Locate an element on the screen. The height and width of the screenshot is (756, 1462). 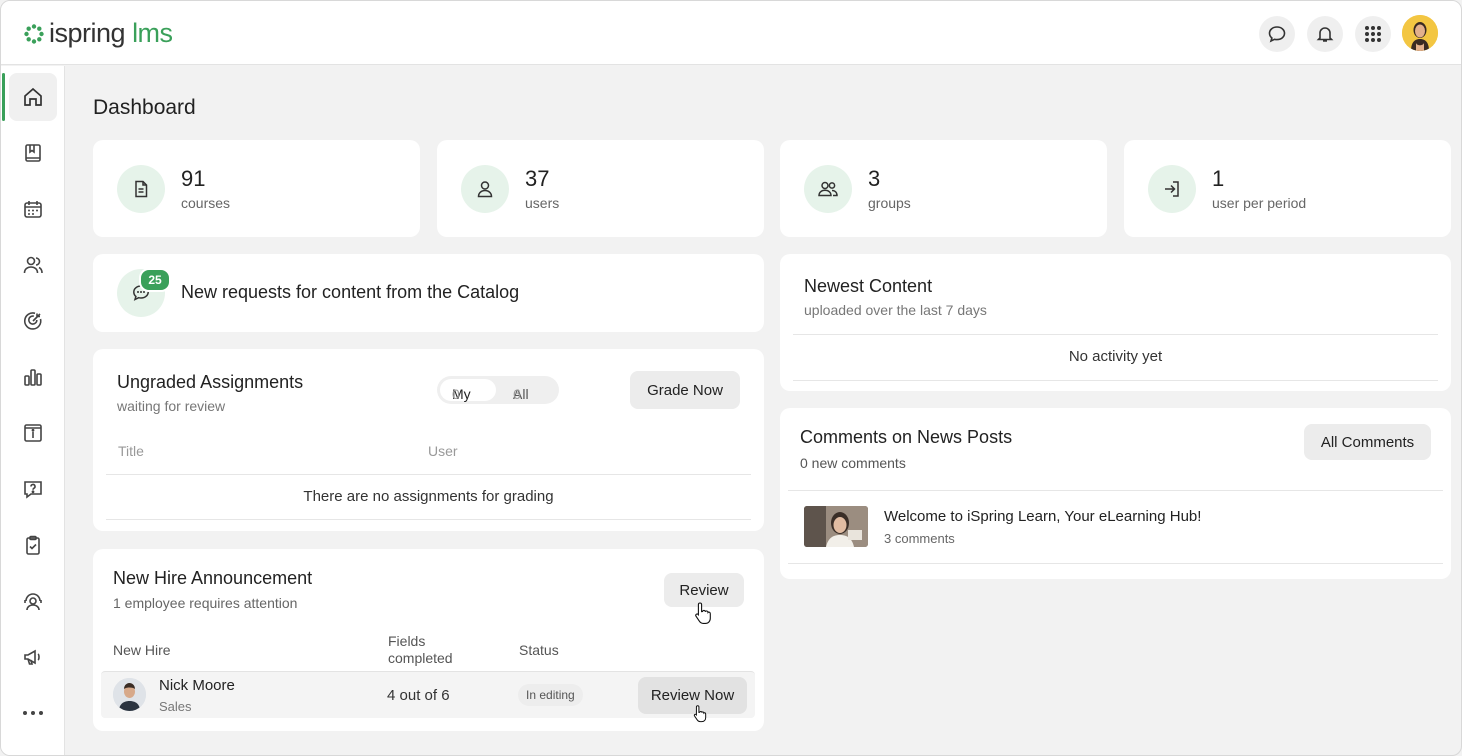
apps-button is located at coordinates (1373, 34).